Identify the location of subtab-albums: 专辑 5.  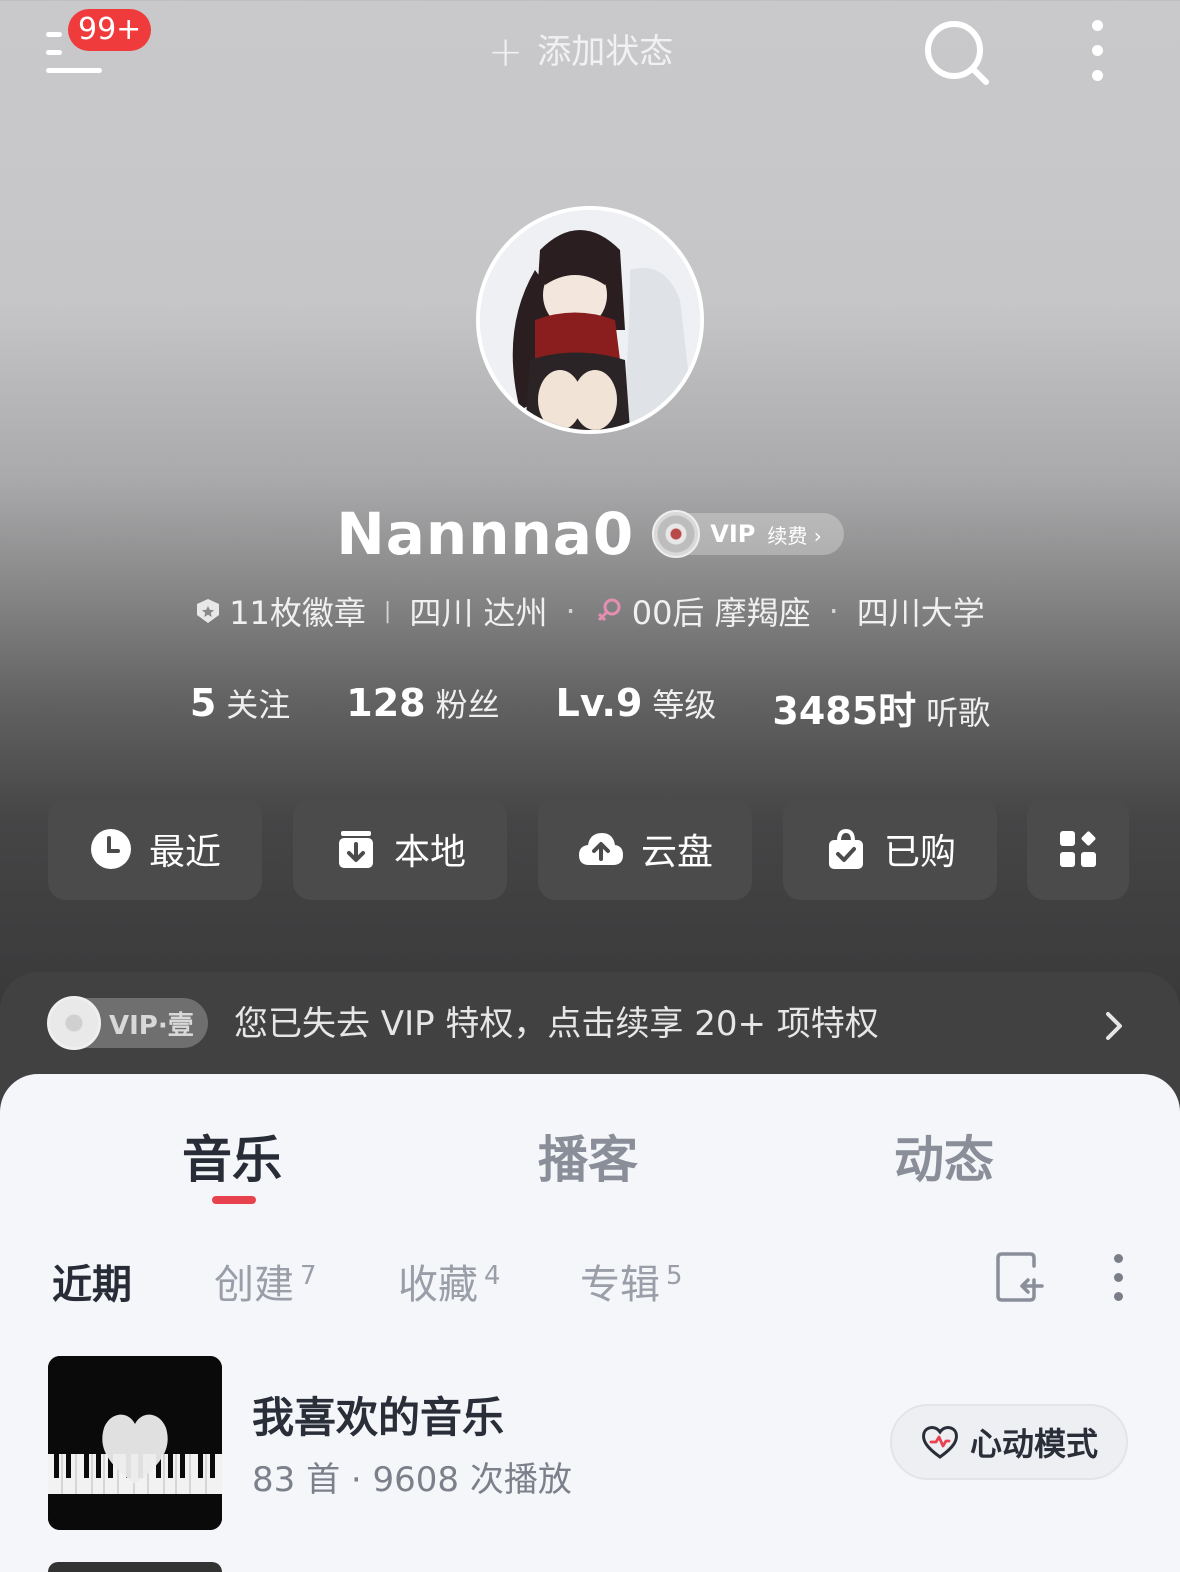
(631, 1281).